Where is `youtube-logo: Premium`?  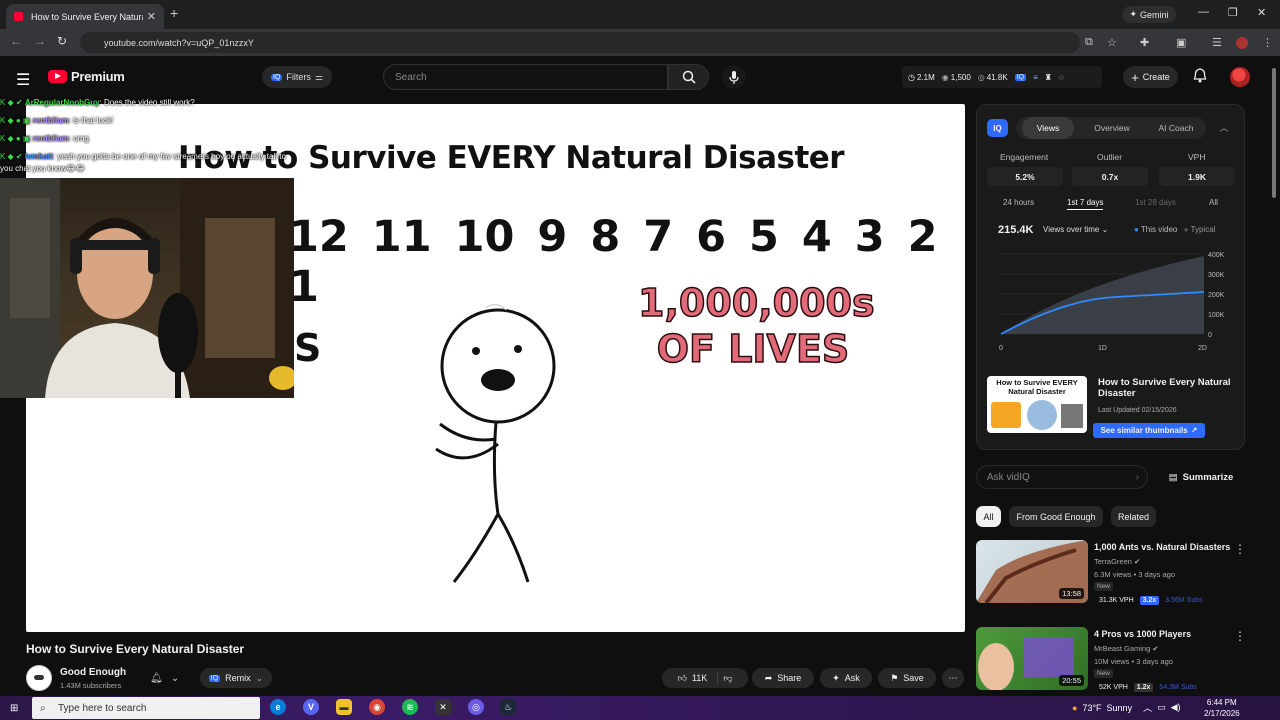
youtube-logo: Premium is located at coordinates (86, 76).